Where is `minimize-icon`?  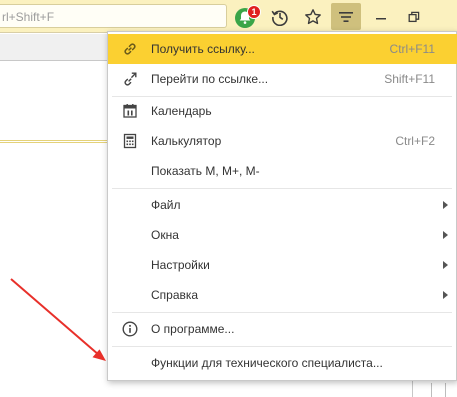 minimize-icon is located at coordinates (381, 18).